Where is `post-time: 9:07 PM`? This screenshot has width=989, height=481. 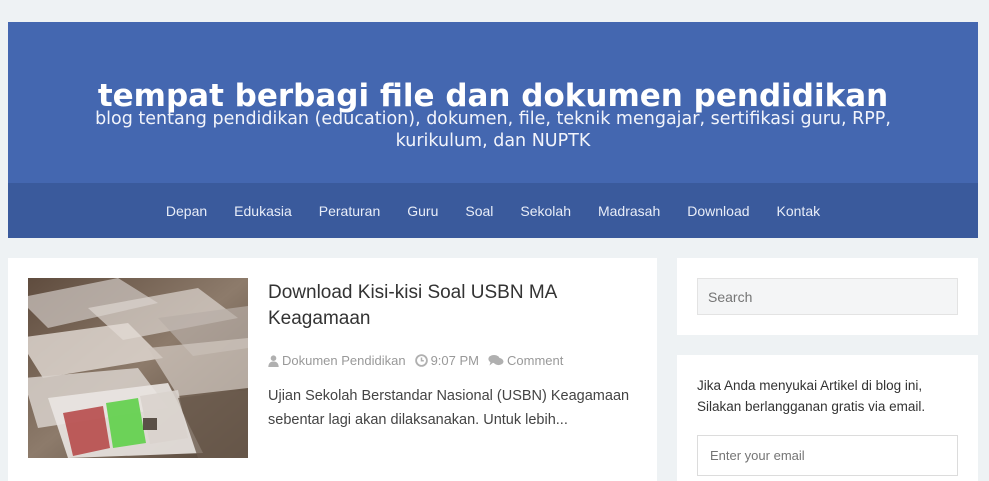
post-time: 9:07 PM is located at coordinates (446, 360).